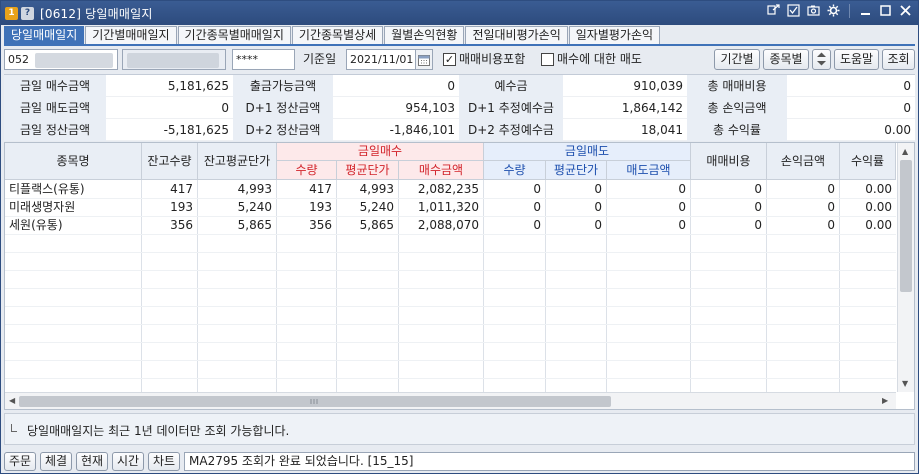  What do you see at coordinates (27, 13) in the screenshot?
I see `help-badge: ?` at bounding box center [27, 13].